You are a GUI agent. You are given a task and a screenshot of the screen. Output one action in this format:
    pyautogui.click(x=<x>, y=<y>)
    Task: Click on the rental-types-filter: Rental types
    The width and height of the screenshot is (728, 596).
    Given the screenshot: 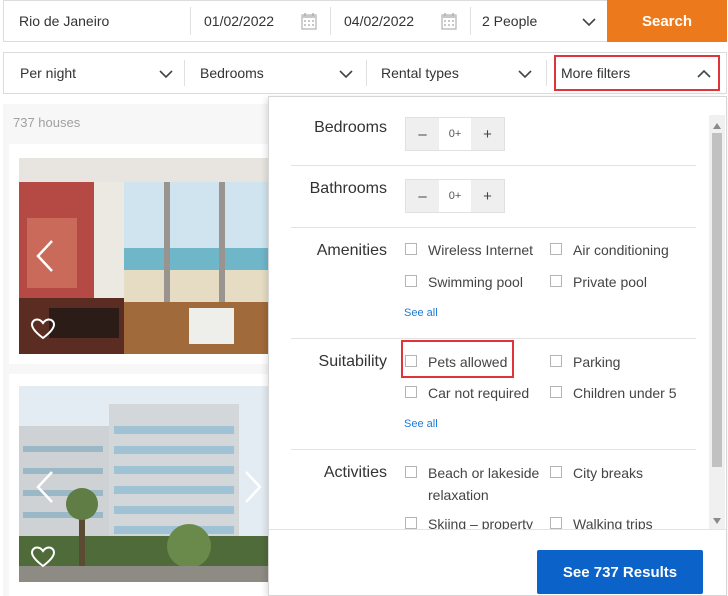 What is the action you would take?
    pyautogui.click(x=461, y=73)
    